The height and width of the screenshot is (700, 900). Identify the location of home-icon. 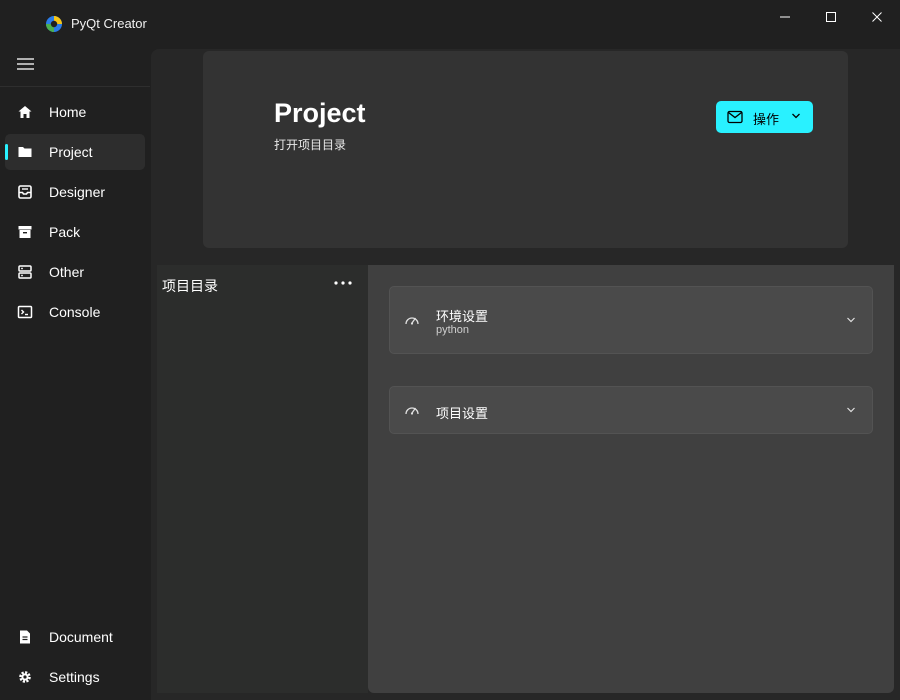
(25, 112).